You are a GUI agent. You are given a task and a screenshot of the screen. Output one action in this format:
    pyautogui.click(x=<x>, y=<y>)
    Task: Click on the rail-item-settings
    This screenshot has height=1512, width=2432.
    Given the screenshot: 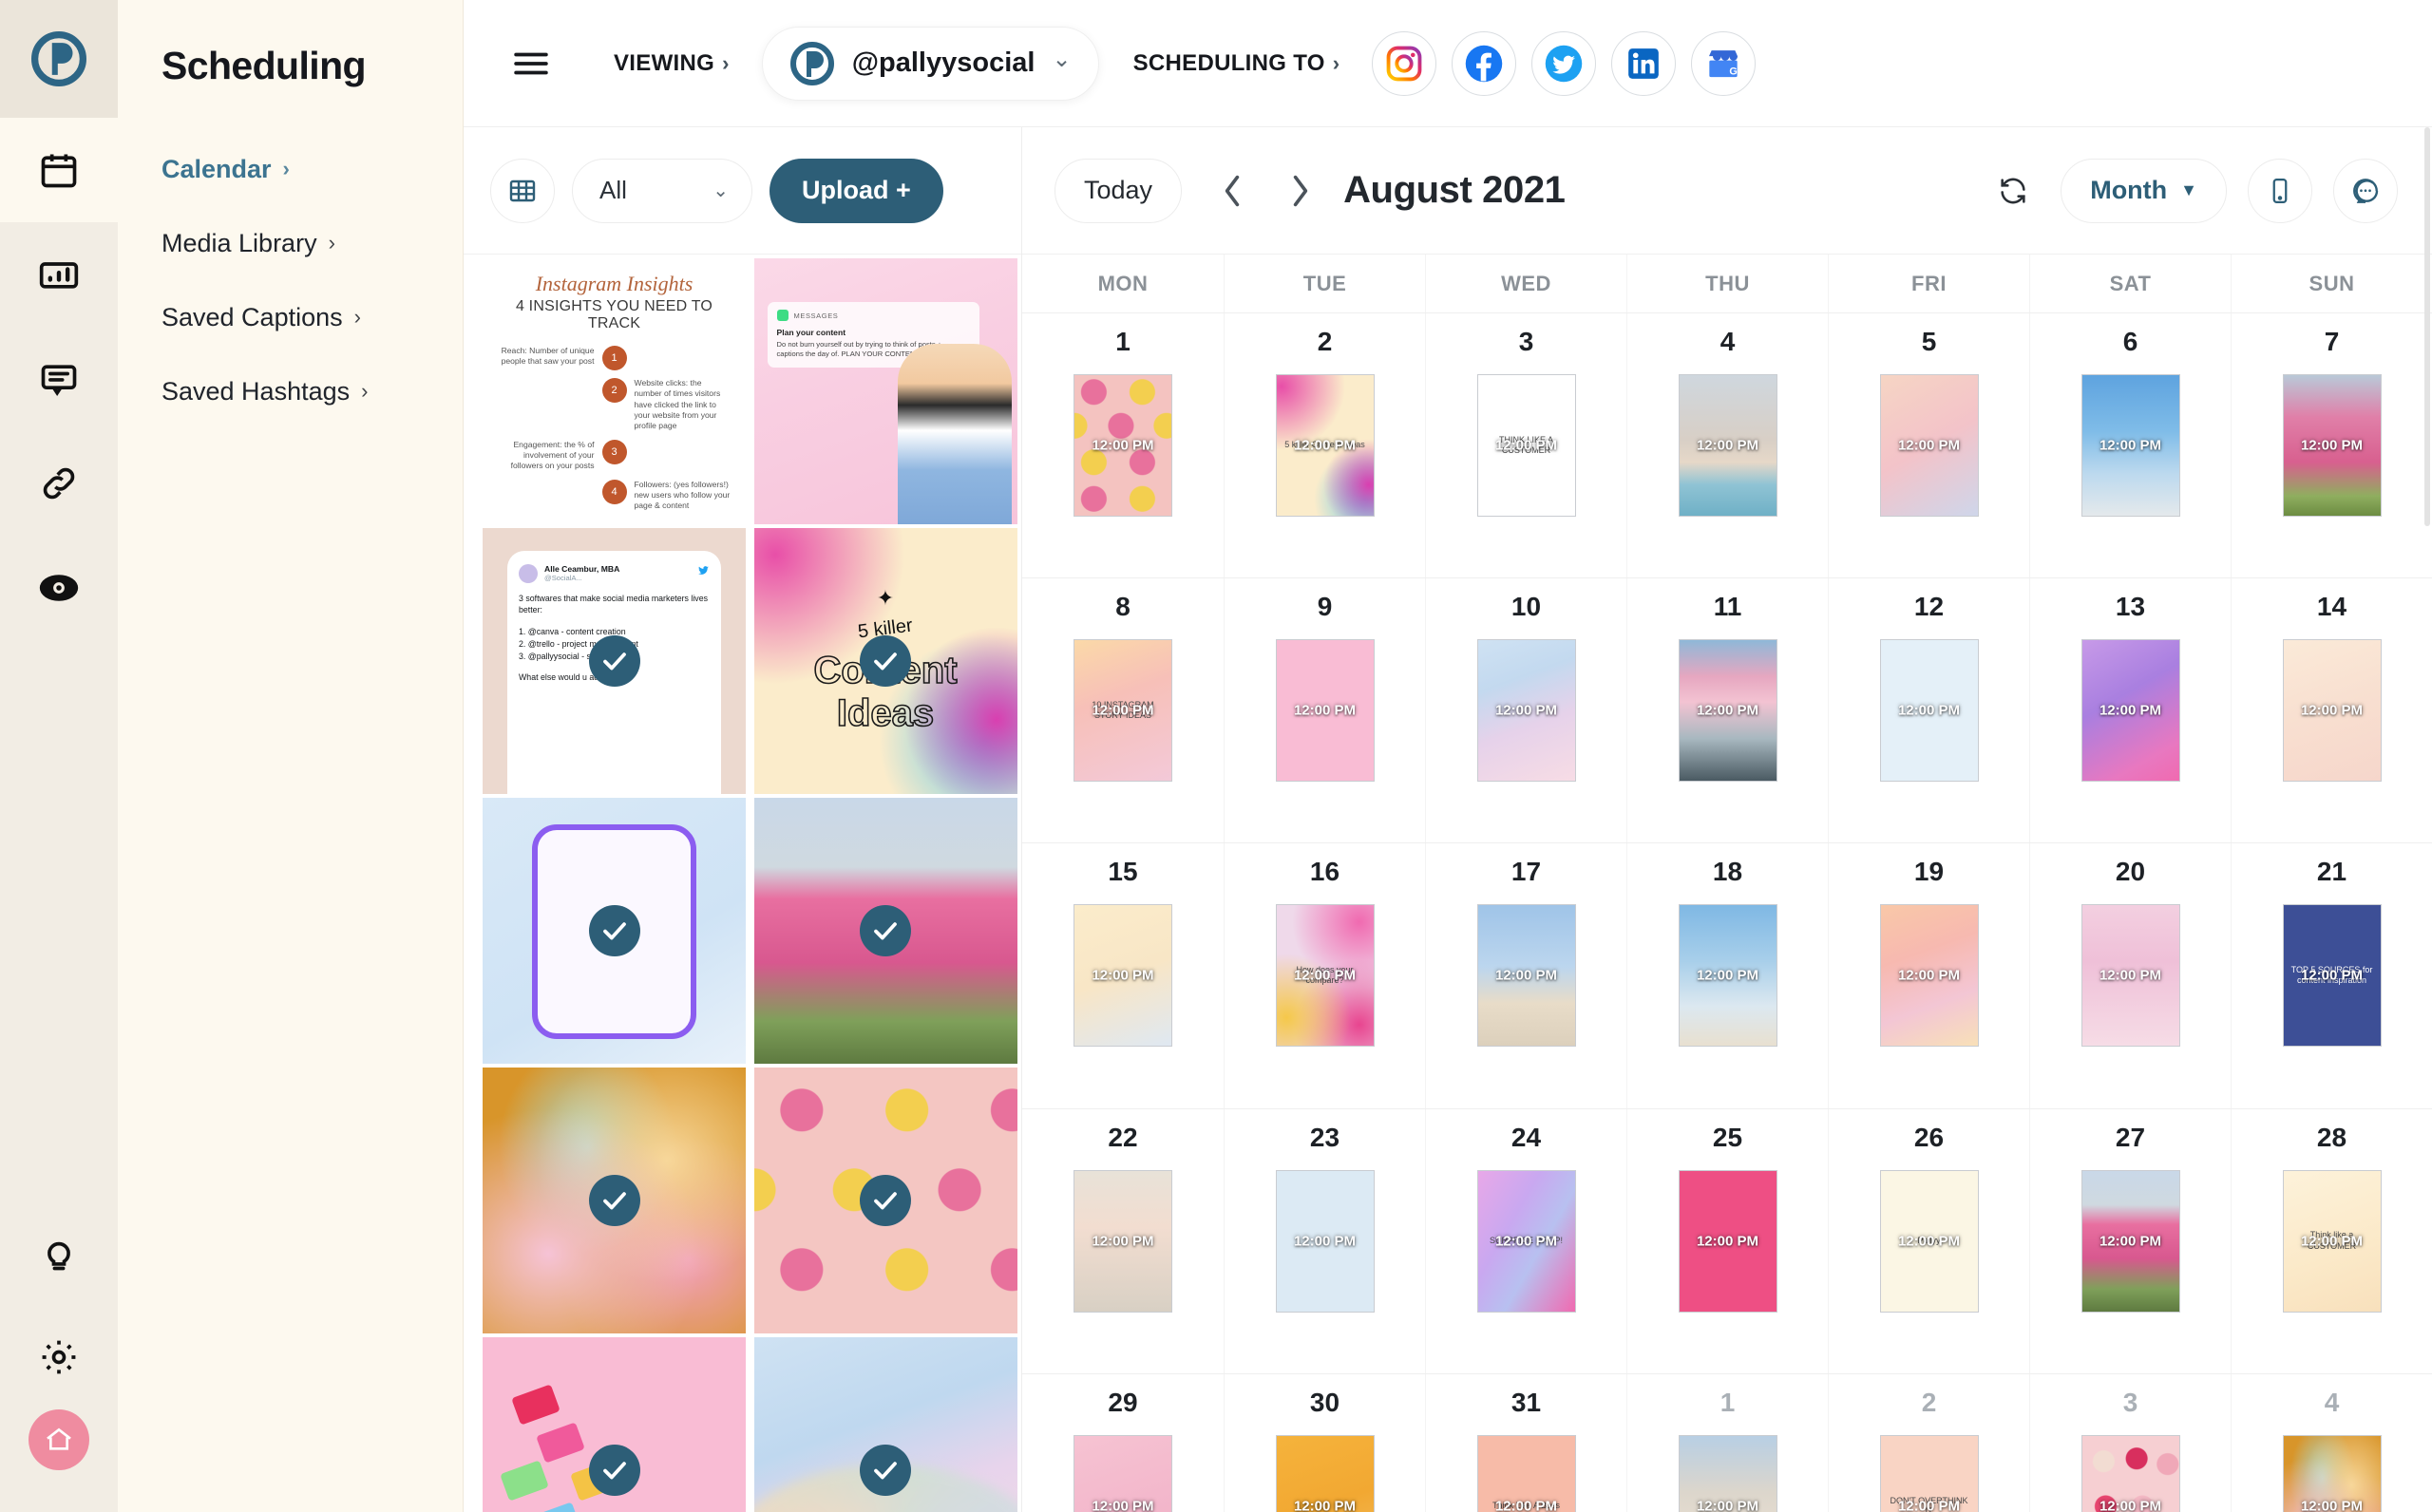 What is the action you would take?
    pyautogui.click(x=59, y=1357)
    